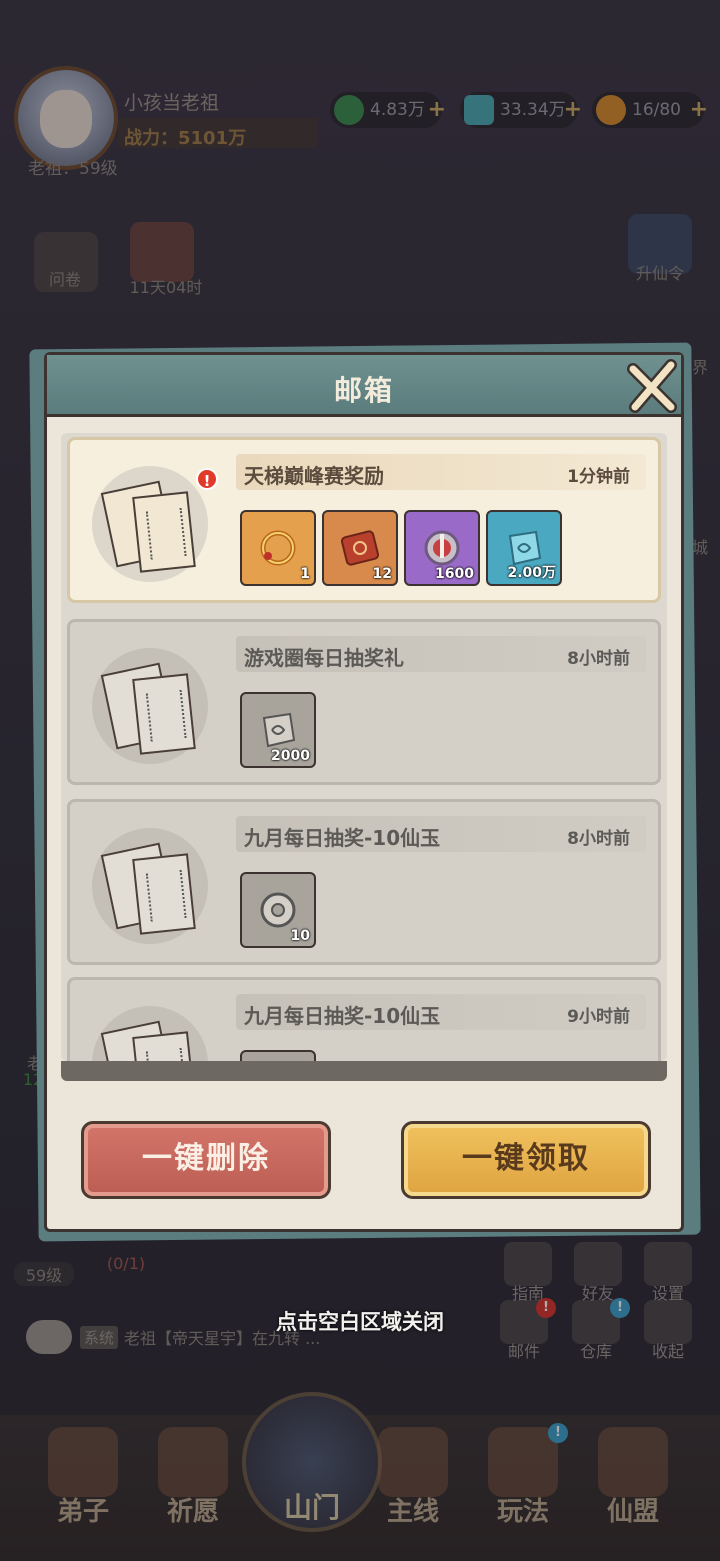 This screenshot has height=1561, width=720. What do you see at coordinates (83, 1462) in the screenshot?
I see `disciple-icon` at bounding box center [83, 1462].